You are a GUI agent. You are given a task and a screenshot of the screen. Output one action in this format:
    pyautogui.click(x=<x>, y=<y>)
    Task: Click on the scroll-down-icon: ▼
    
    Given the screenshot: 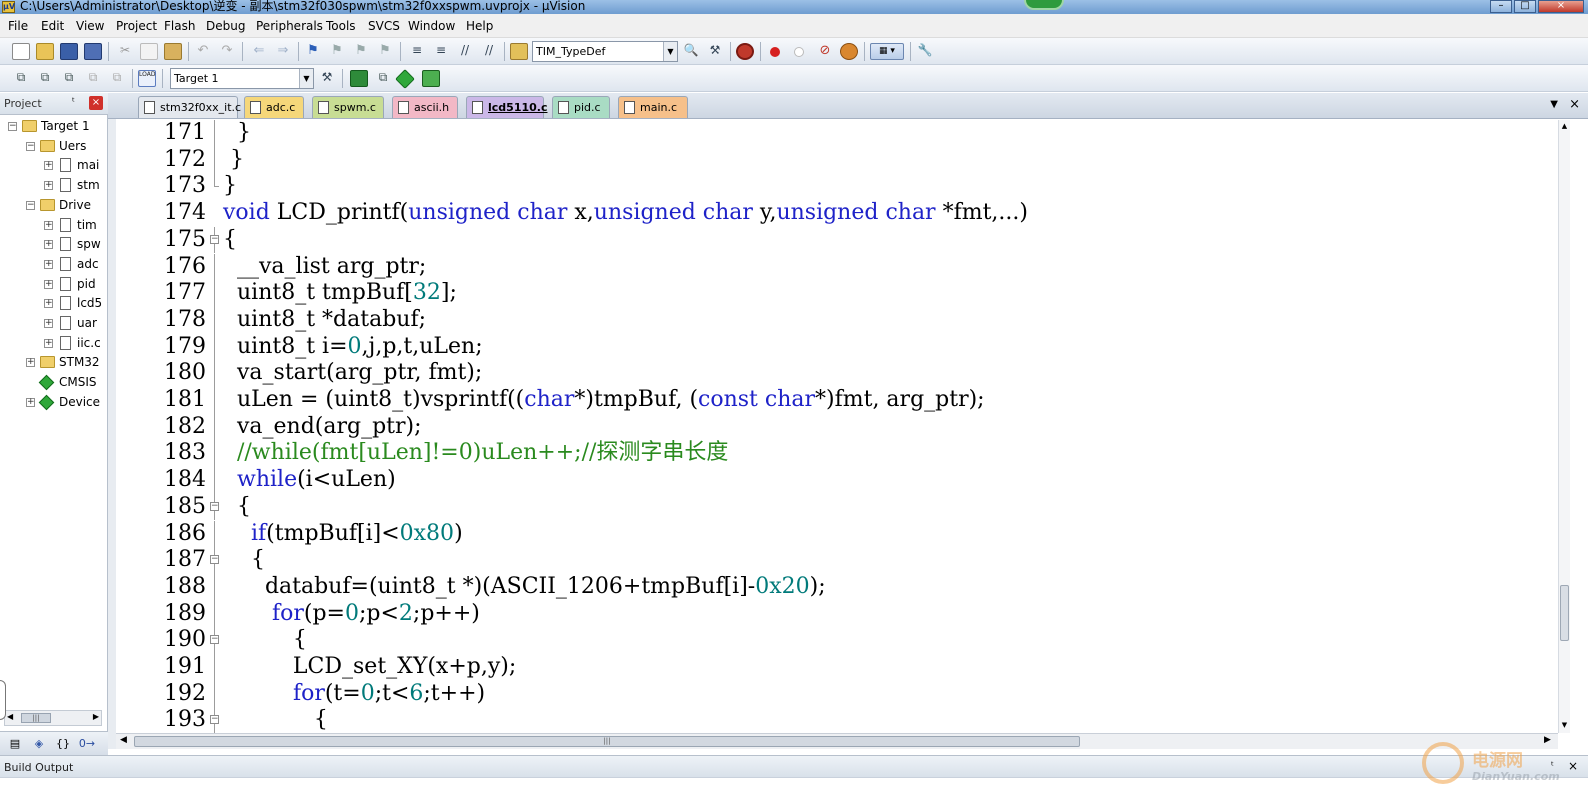 What is the action you would take?
    pyautogui.click(x=1564, y=725)
    